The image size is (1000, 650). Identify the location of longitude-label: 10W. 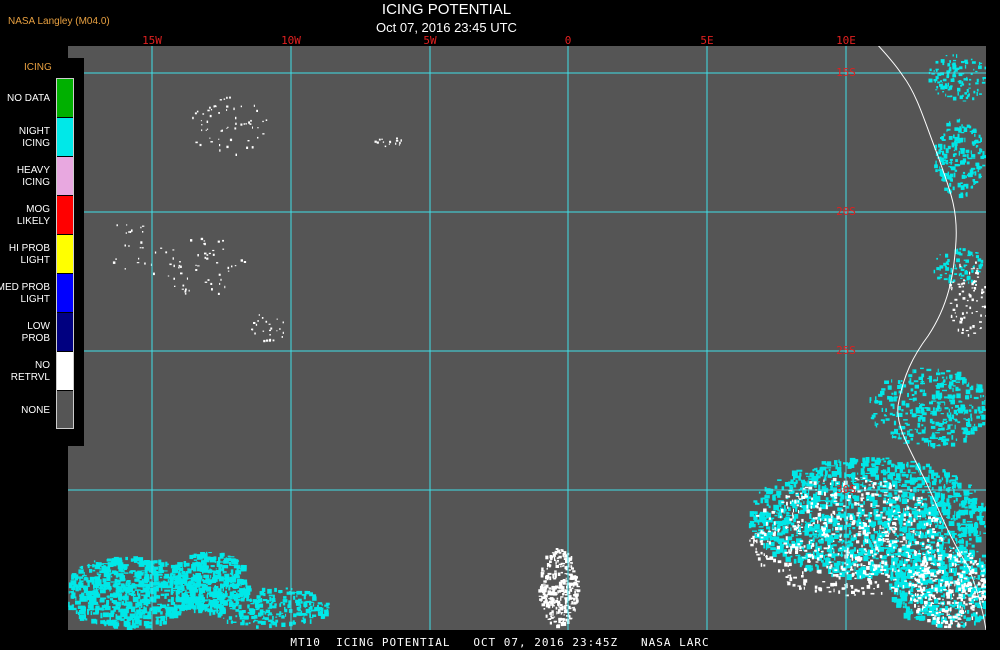
(291, 40).